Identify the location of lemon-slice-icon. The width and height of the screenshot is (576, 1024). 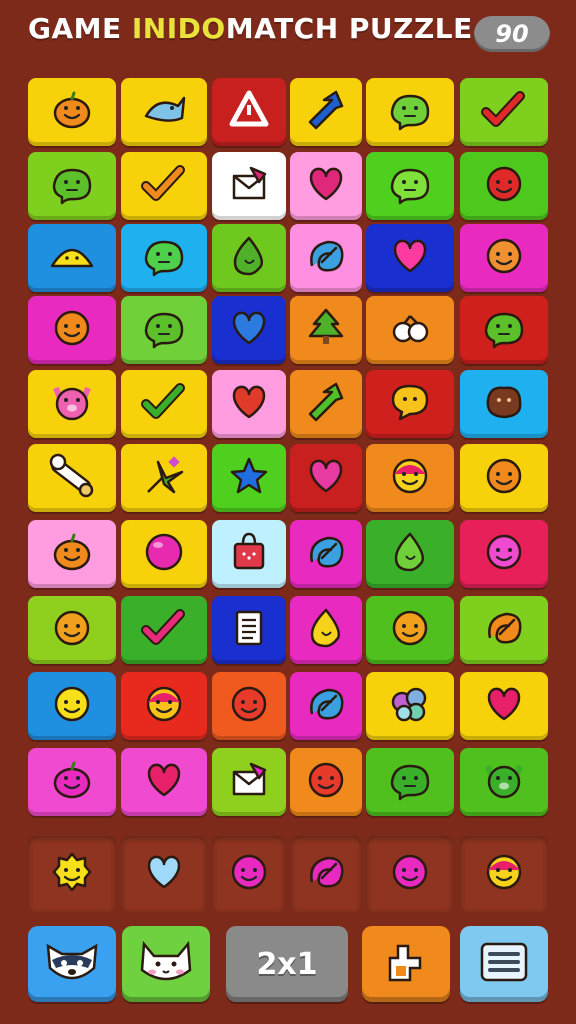
(72, 258).